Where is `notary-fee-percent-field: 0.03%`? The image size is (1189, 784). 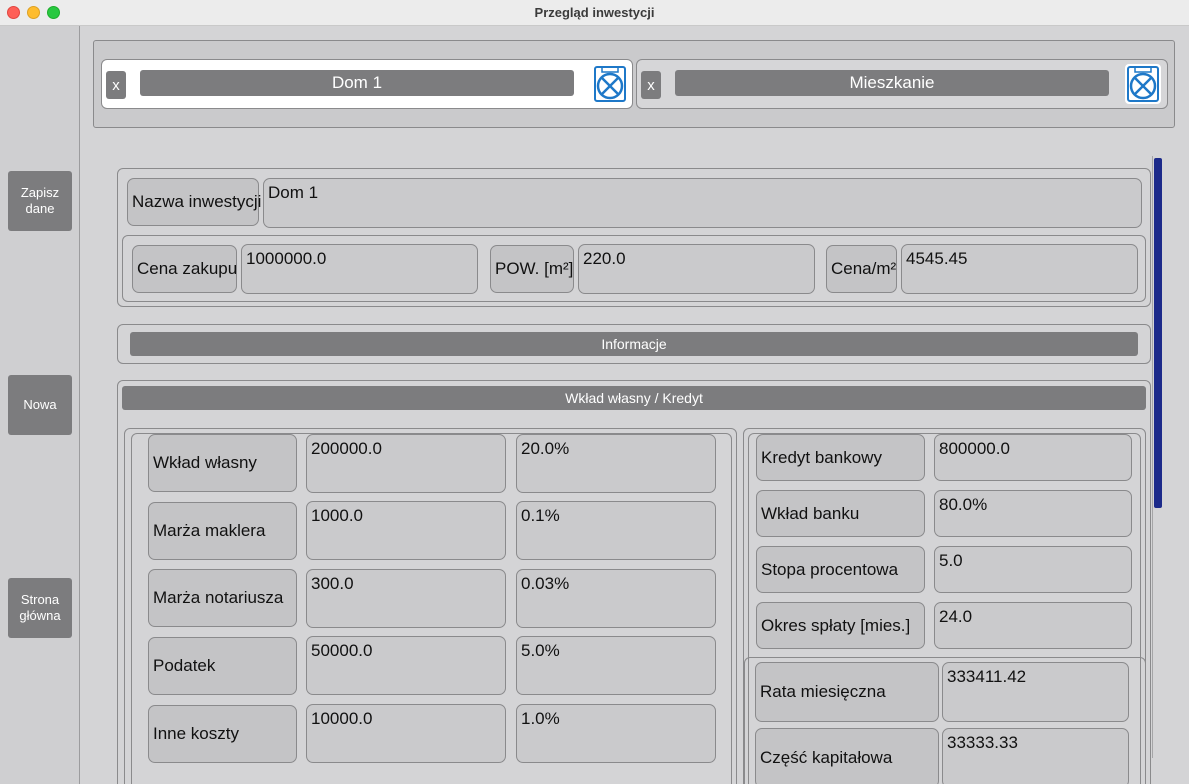
notary-fee-percent-field: 0.03% is located at coordinates (616, 598).